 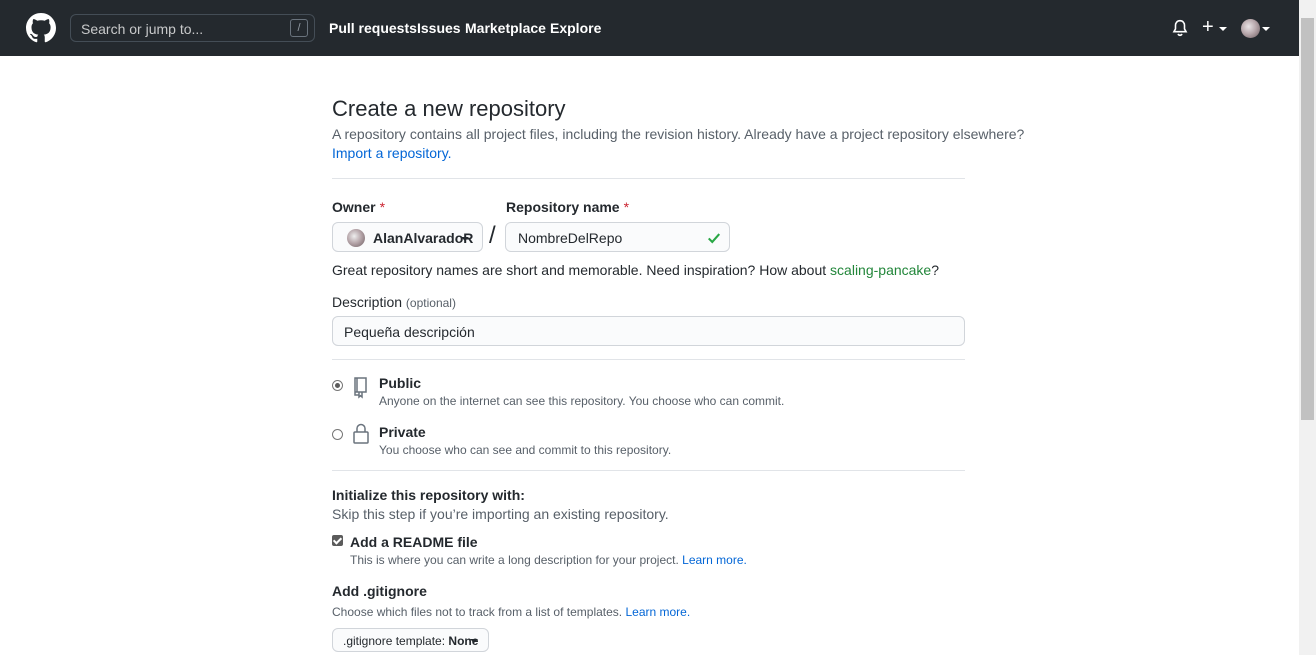 I want to click on search-input: Search or jump to... /, so click(x=192, y=28).